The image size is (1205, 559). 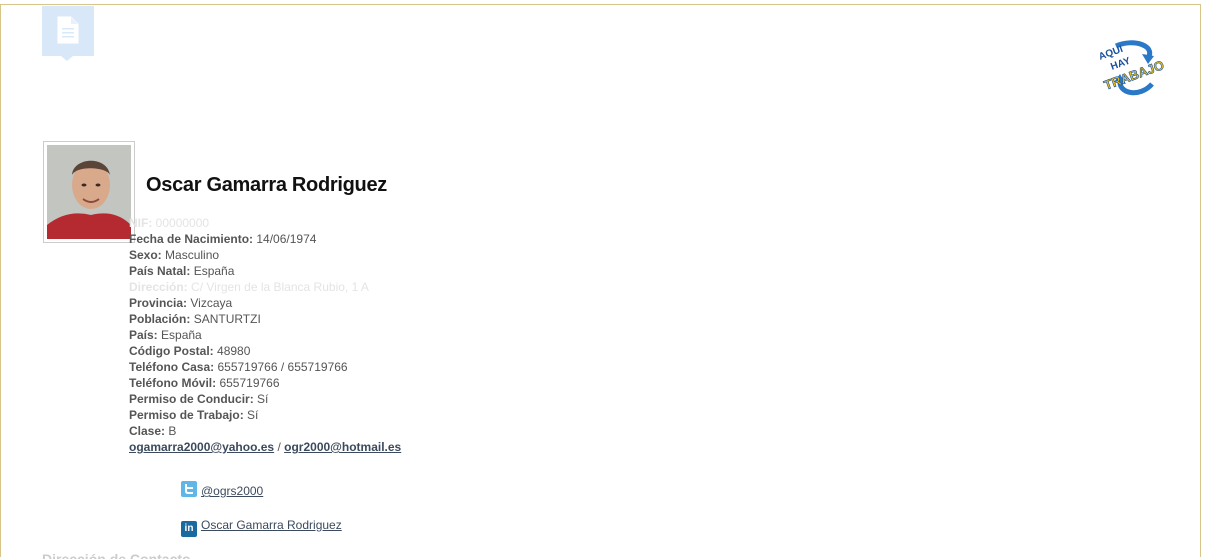 I want to click on info-value: 48980, so click(x=234, y=351).